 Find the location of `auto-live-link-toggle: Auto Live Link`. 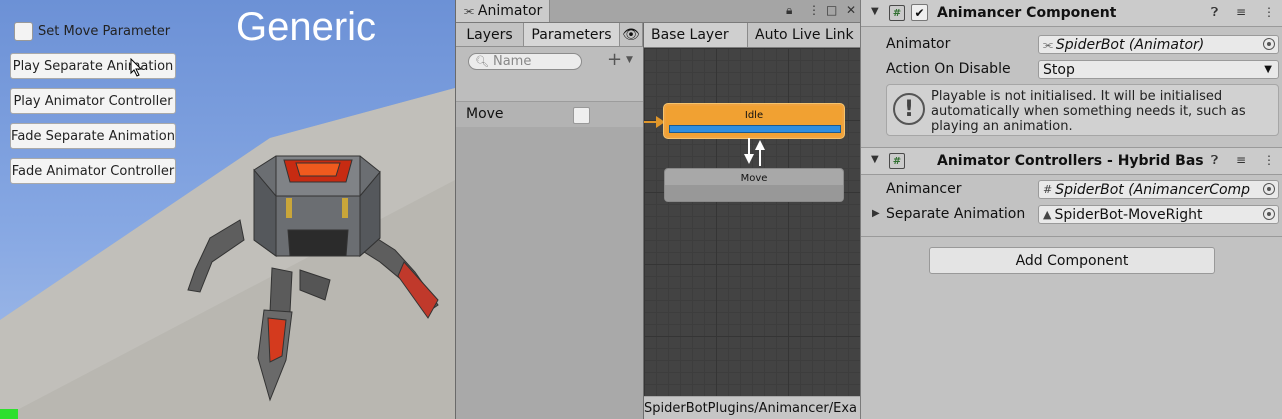

auto-live-link-toggle: Auto Live Link is located at coordinates (804, 35).